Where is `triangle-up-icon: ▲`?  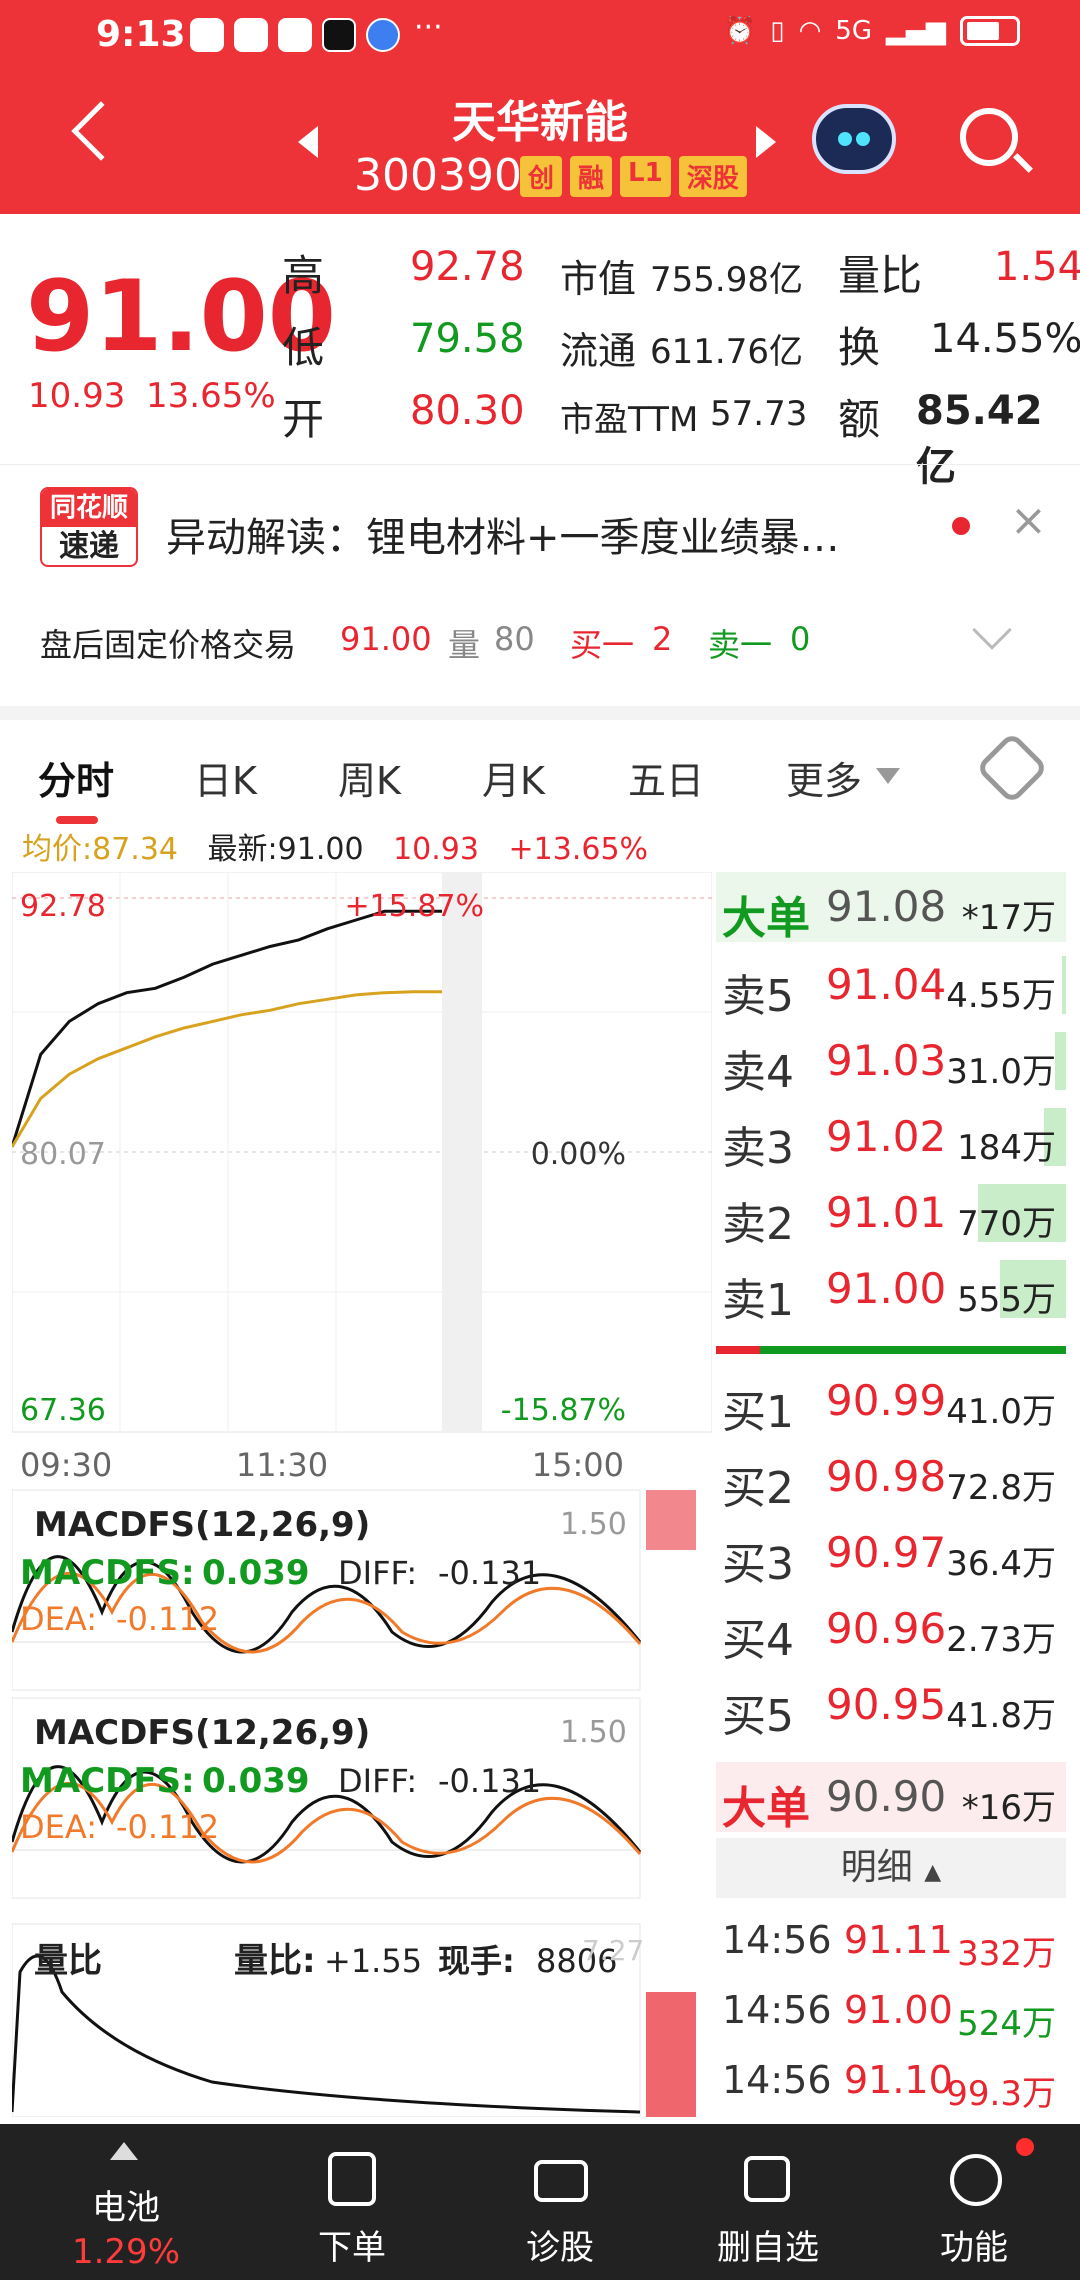
triangle-up-icon: ▲ is located at coordinates (933, 1872).